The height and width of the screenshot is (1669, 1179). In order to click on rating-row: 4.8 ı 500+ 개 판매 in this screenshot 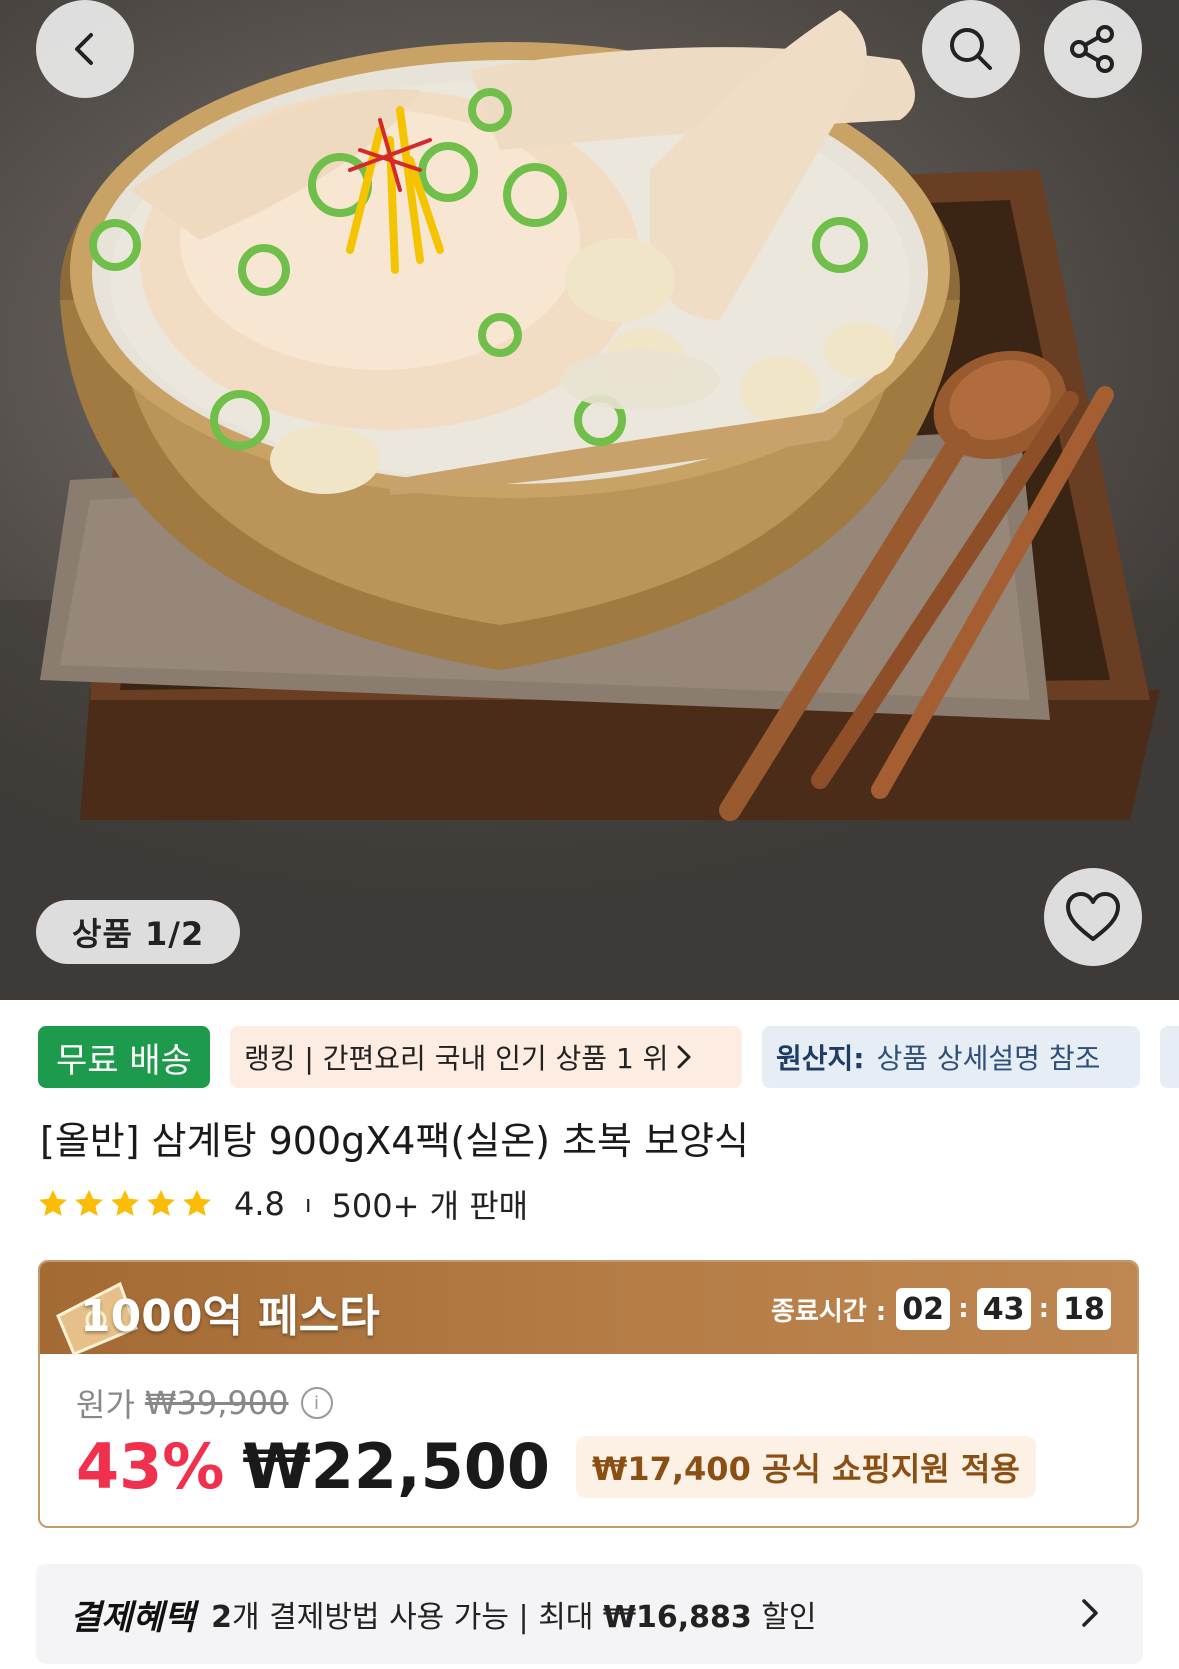, I will do `click(282, 1204)`.